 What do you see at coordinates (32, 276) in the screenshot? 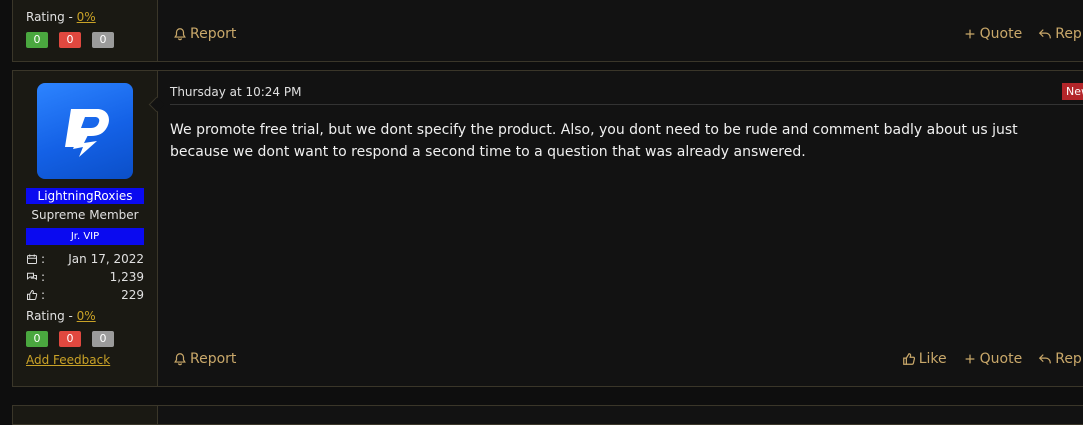
I see `messages-icon` at bounding box center [32, 276].